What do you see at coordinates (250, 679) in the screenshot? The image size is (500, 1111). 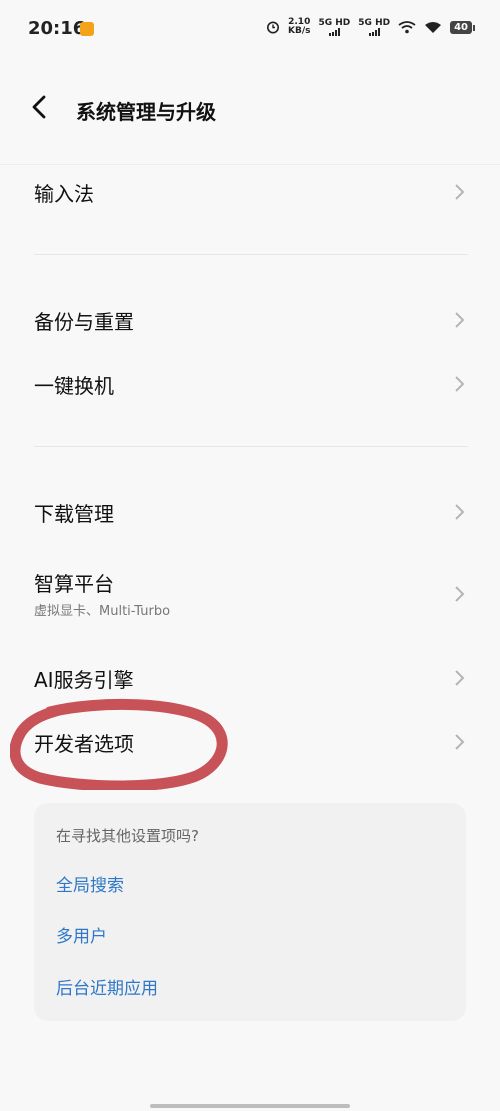 I see `menu-item-ai-engine: AI服务引擎` at bounding box center [250, 679].